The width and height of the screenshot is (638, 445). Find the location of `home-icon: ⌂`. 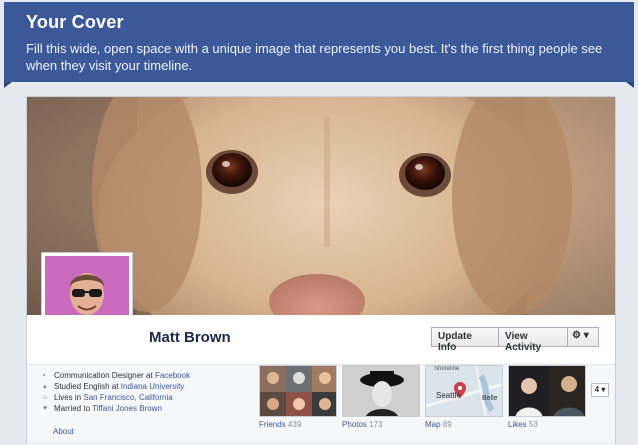

home-icon: ⌂ is located at coordinates (45, 397).